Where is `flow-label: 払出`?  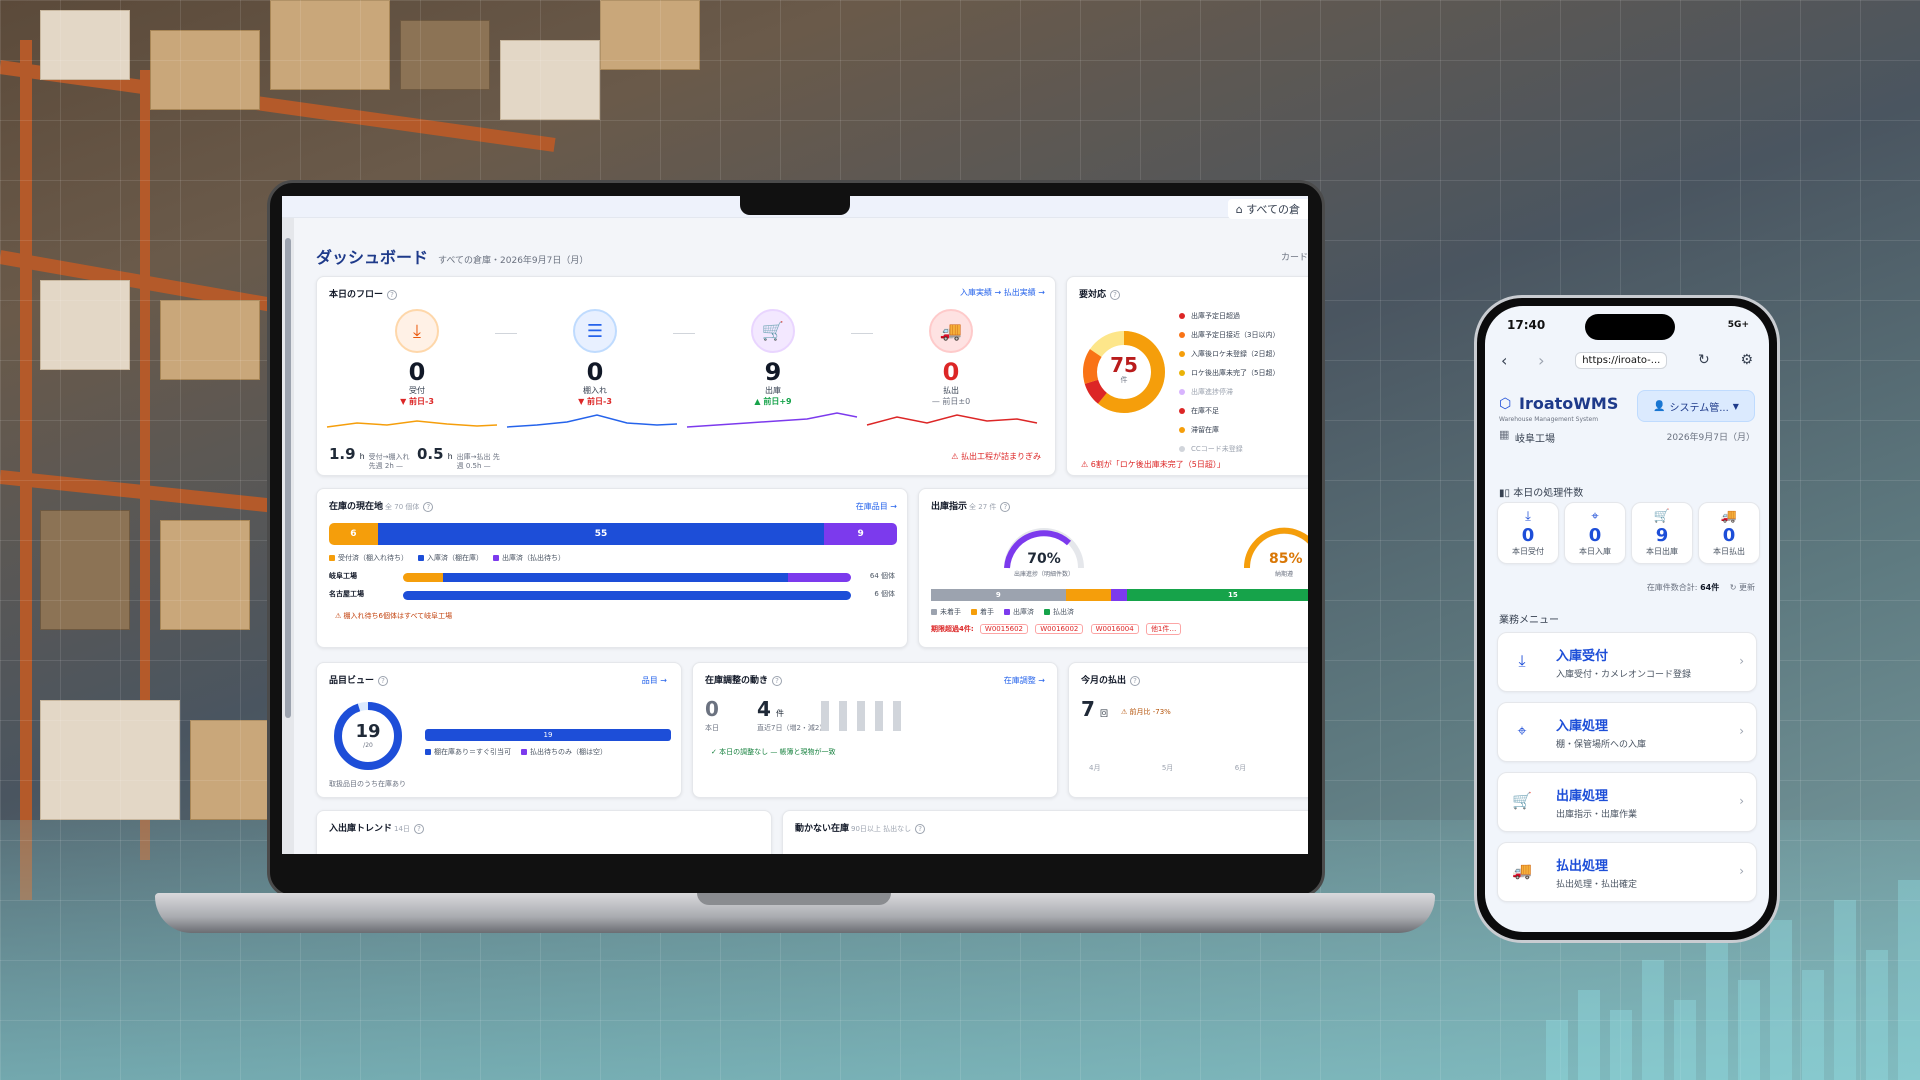
flow-label: 払出 is located at coordinates (951, 390).